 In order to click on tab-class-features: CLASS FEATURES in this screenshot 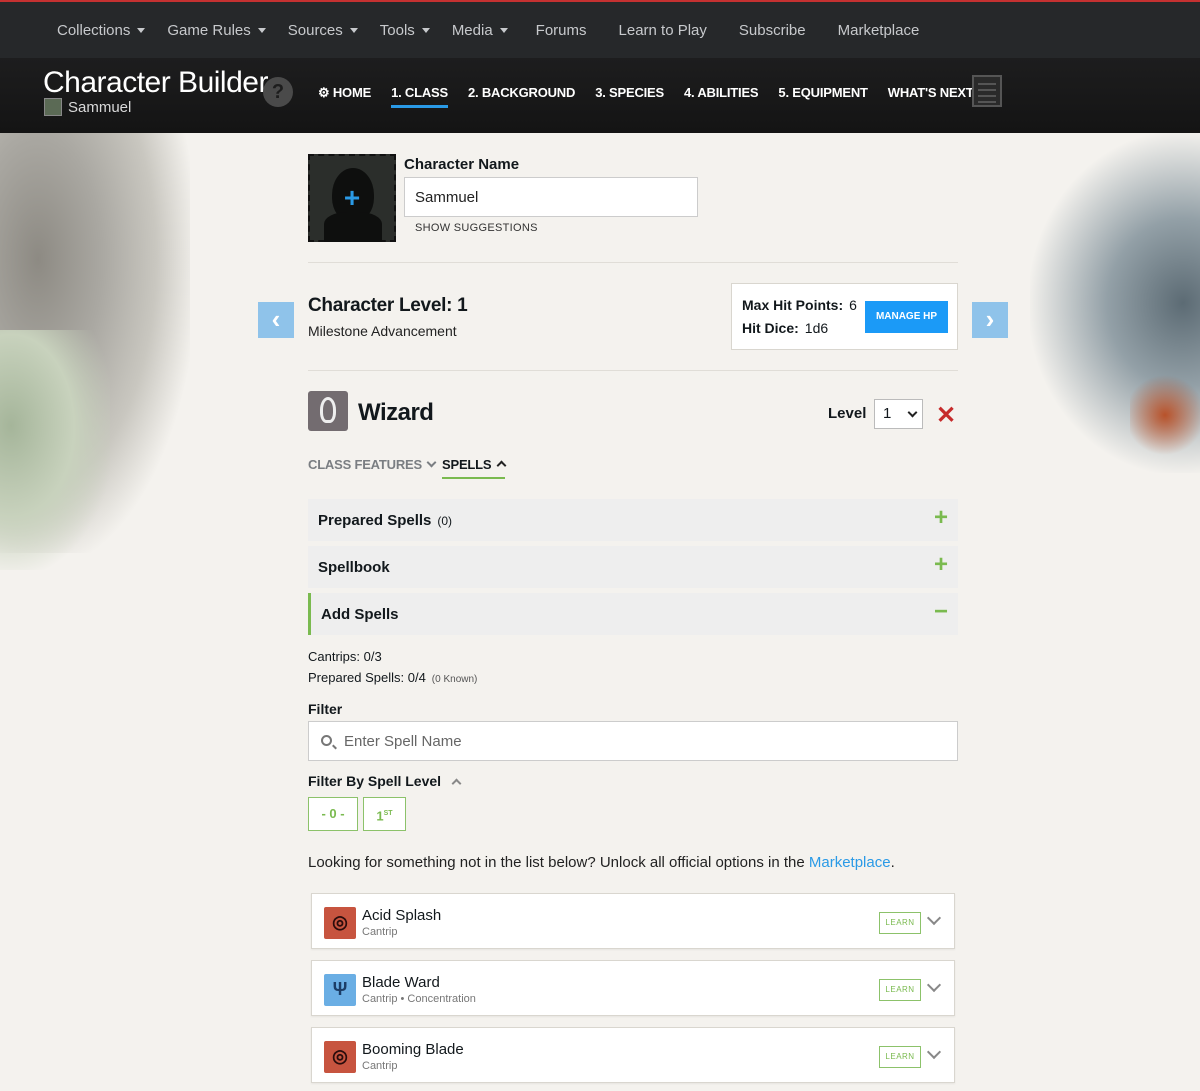, I will do `click(372, 464)`.